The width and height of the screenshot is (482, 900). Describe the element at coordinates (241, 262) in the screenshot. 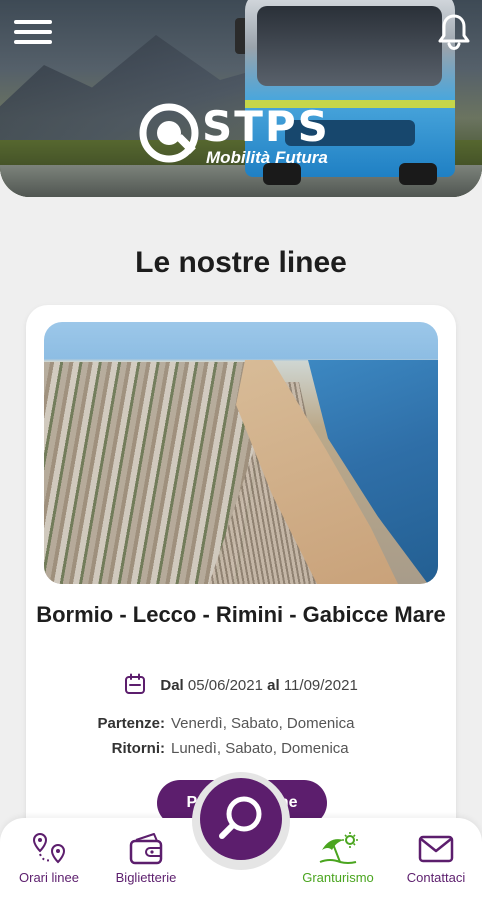

I see `page-title: Le nostre linee` at that location.